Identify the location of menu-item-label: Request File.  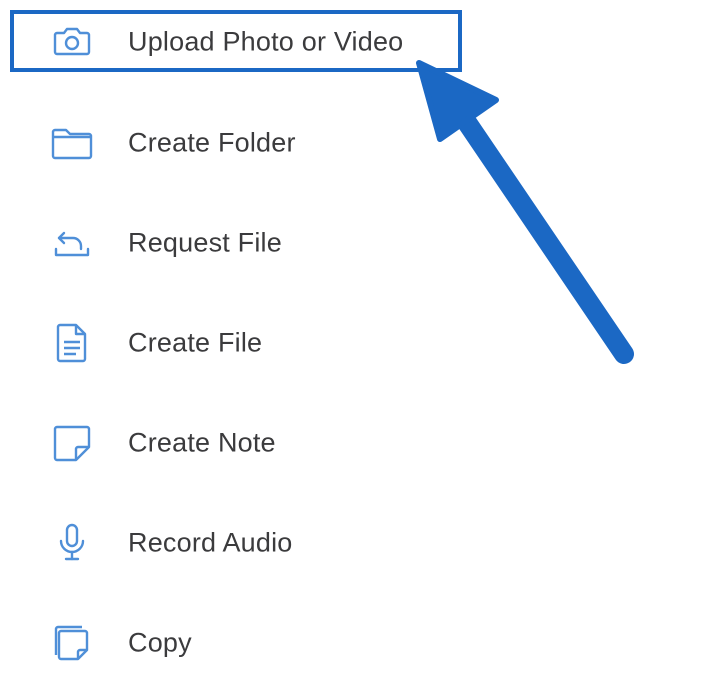
(205, 242).